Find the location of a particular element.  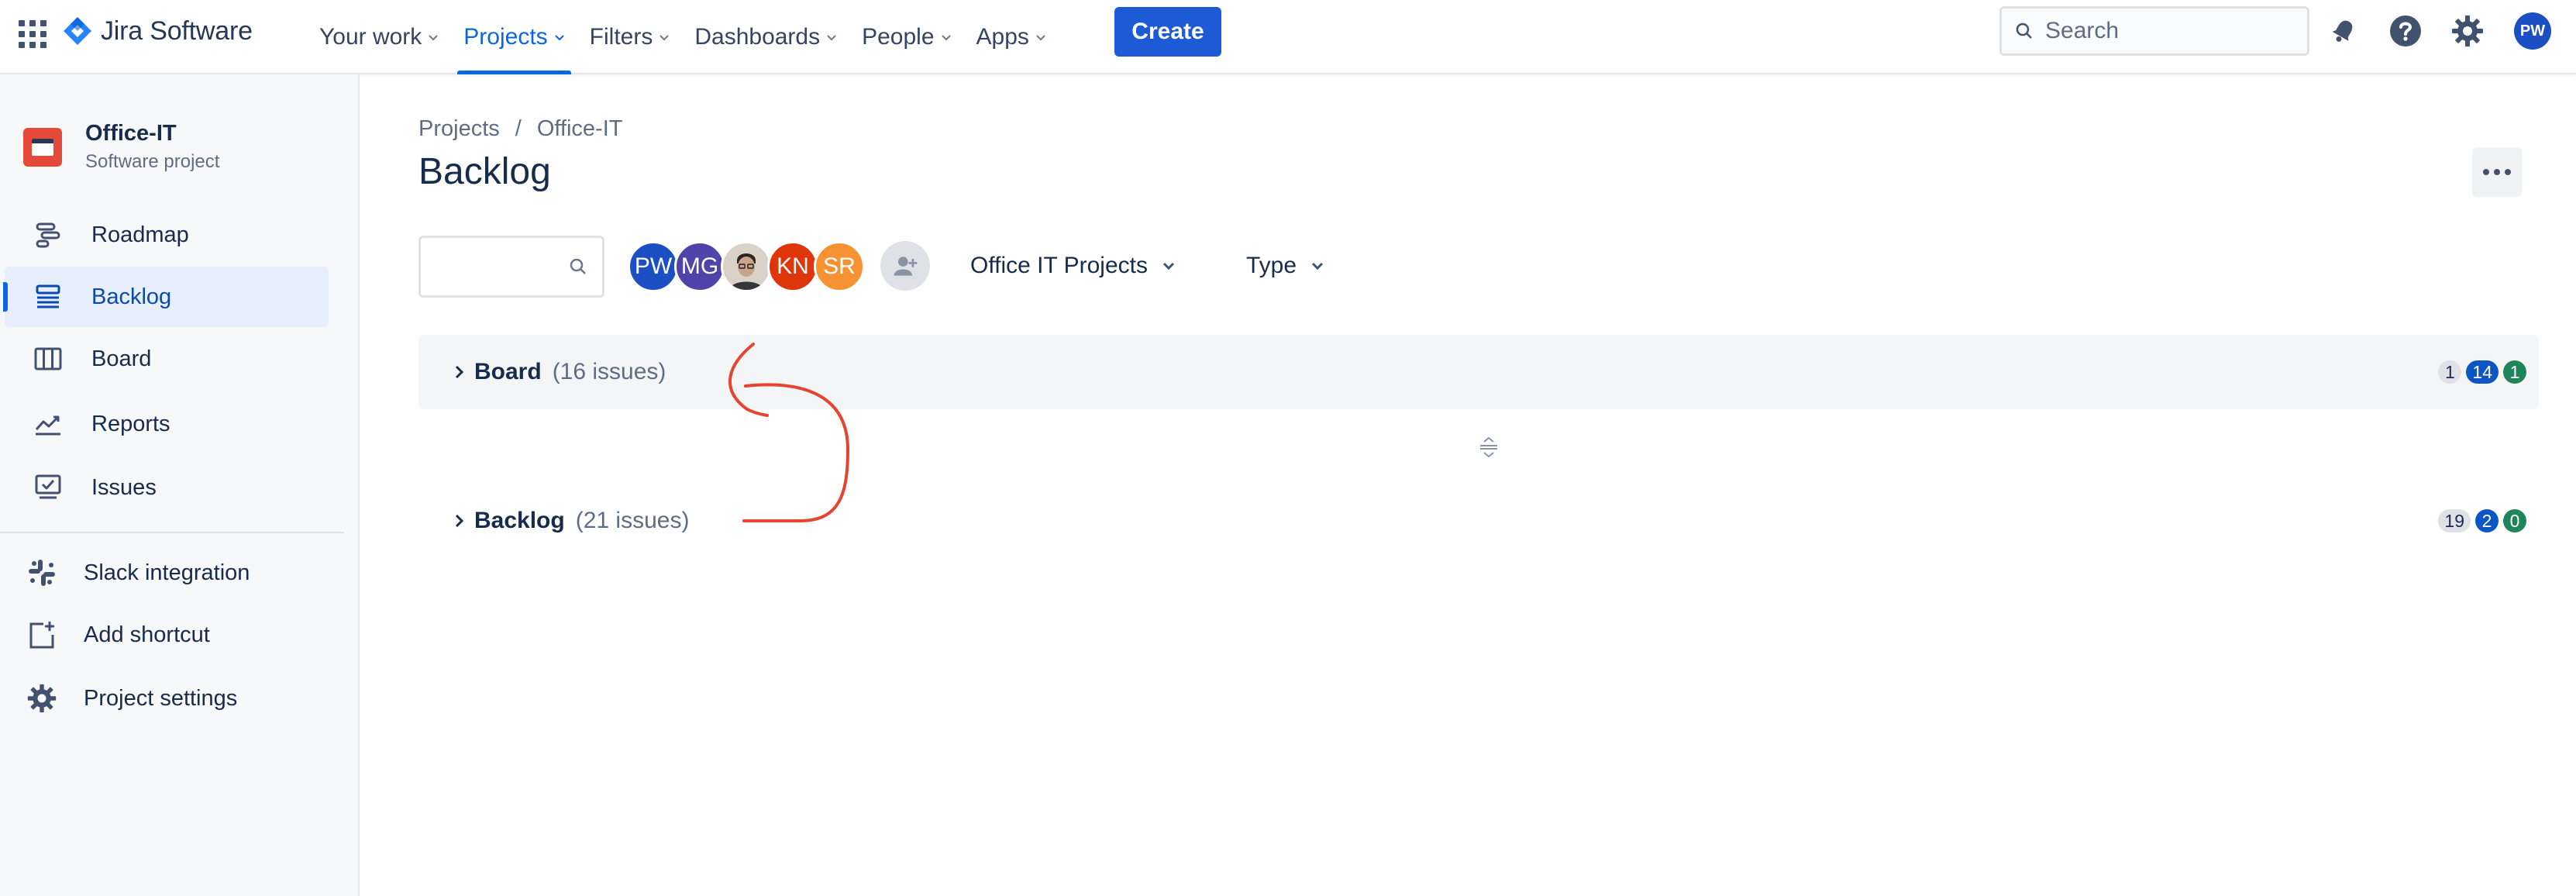

nav-dashboards: Dashboards is located at coordinates (765, 37).